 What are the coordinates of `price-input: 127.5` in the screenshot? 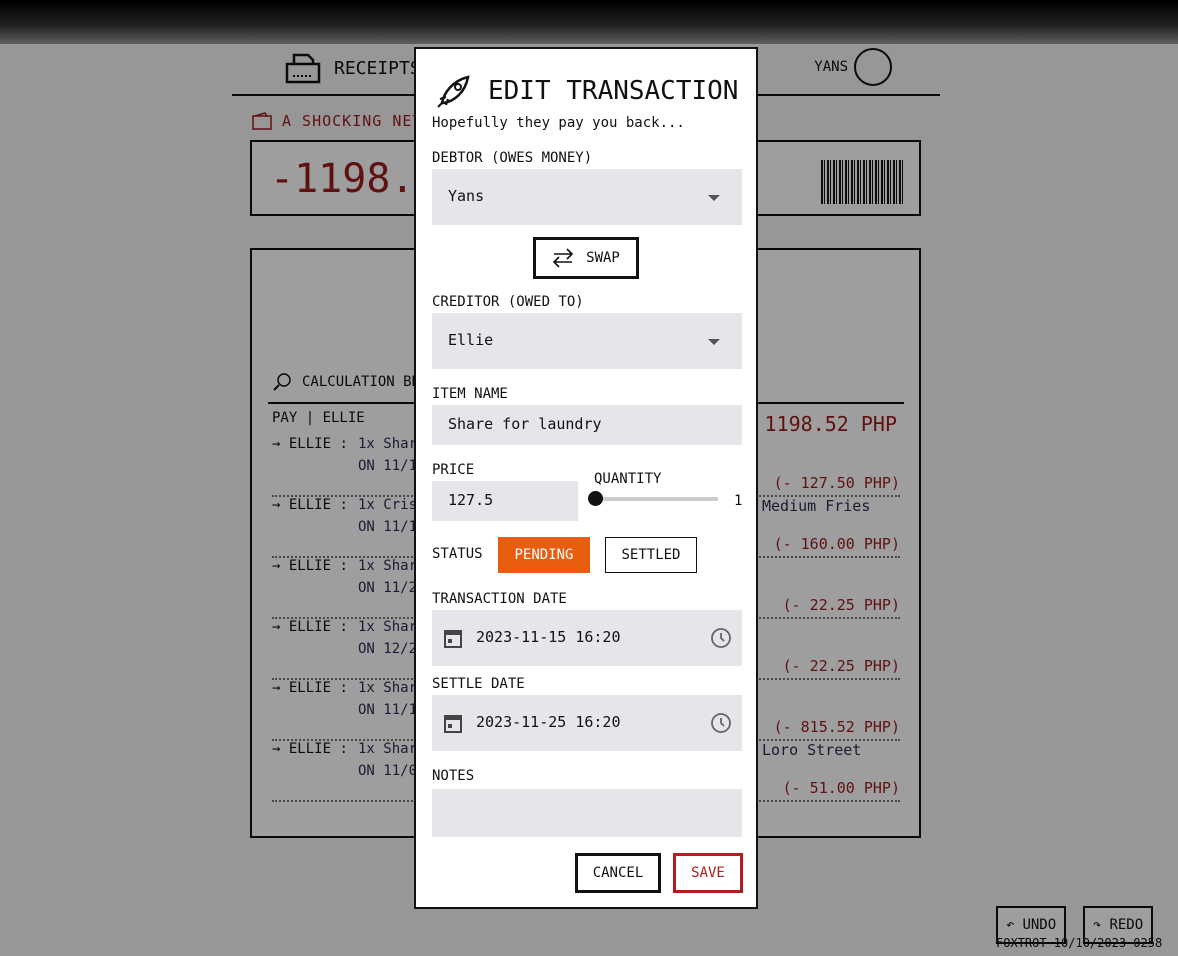 It's located at (505, 501).